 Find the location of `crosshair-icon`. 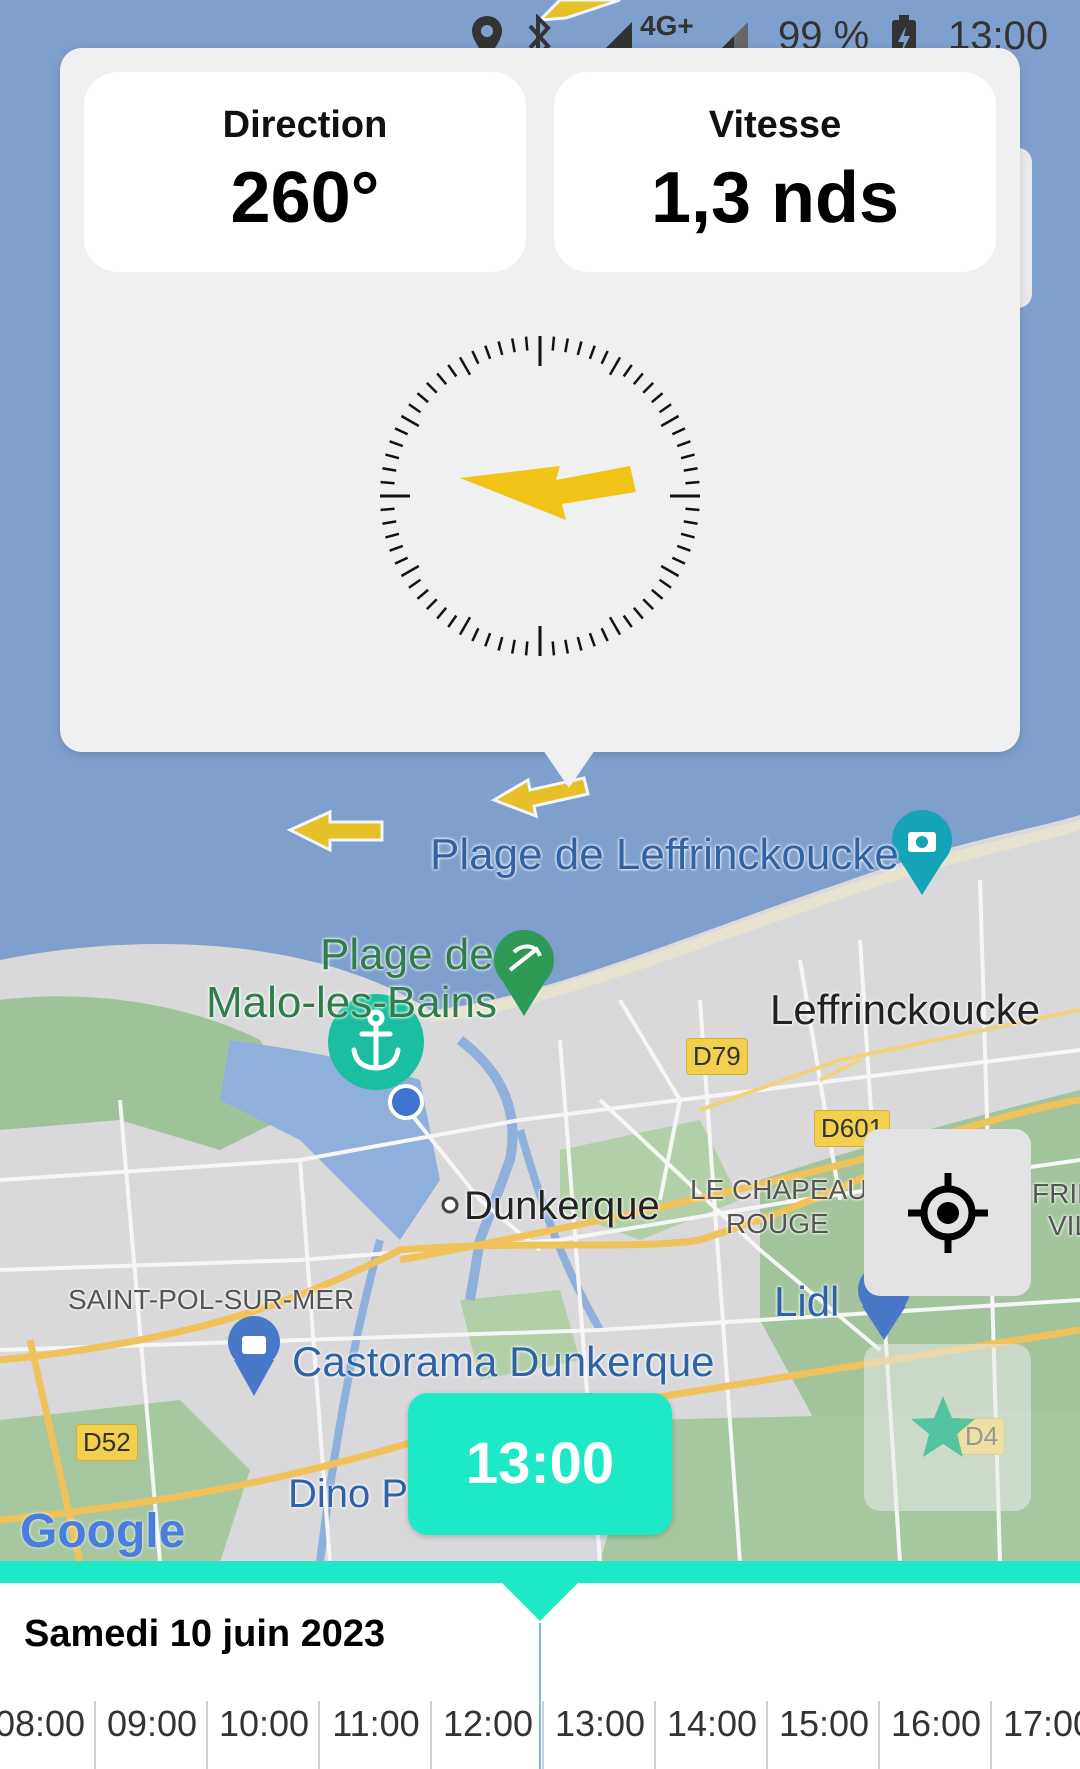

crosshair-icon is located at coordinates (948, 1213).